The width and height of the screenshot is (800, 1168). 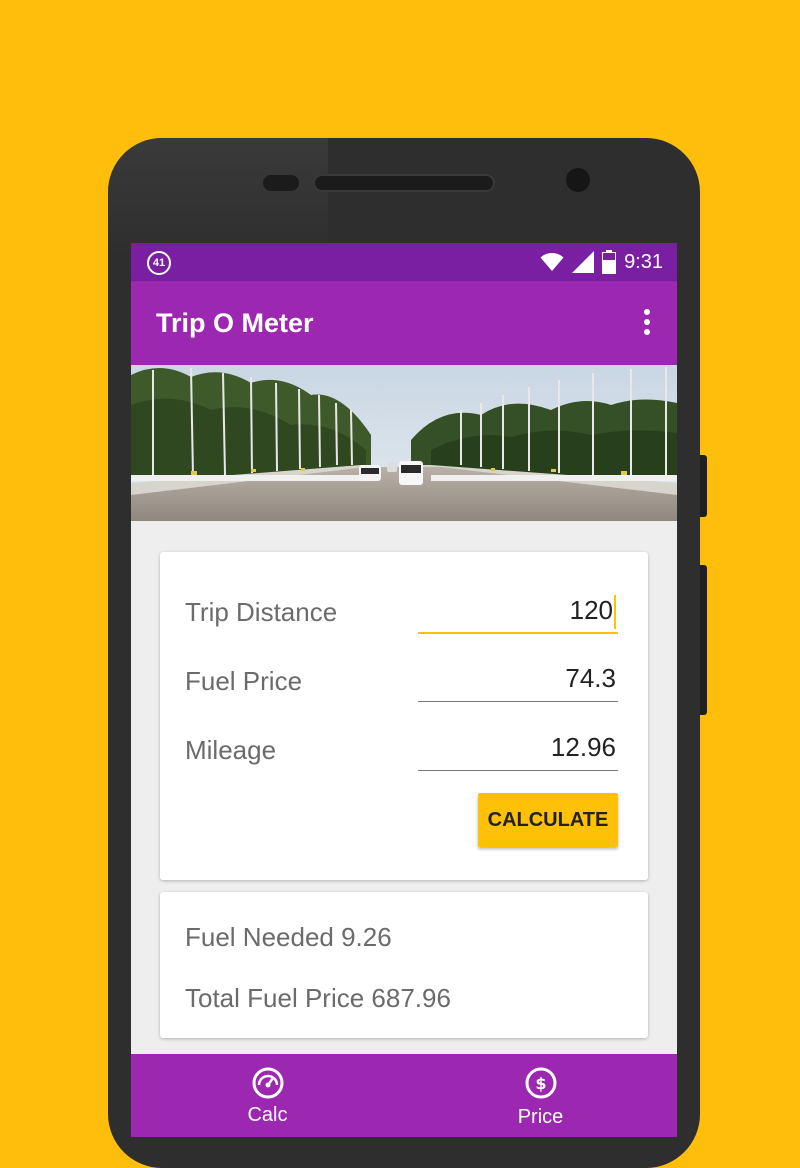 What do you see at coordinates (578, 180) in the screenshot?
I see `front-camera` at bounding box center [578, 180].